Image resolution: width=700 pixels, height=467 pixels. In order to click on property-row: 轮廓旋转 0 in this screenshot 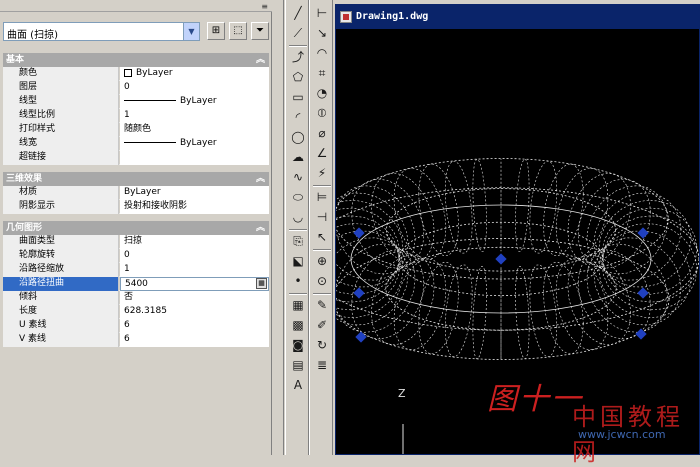, I will do `click(136, 256)`.